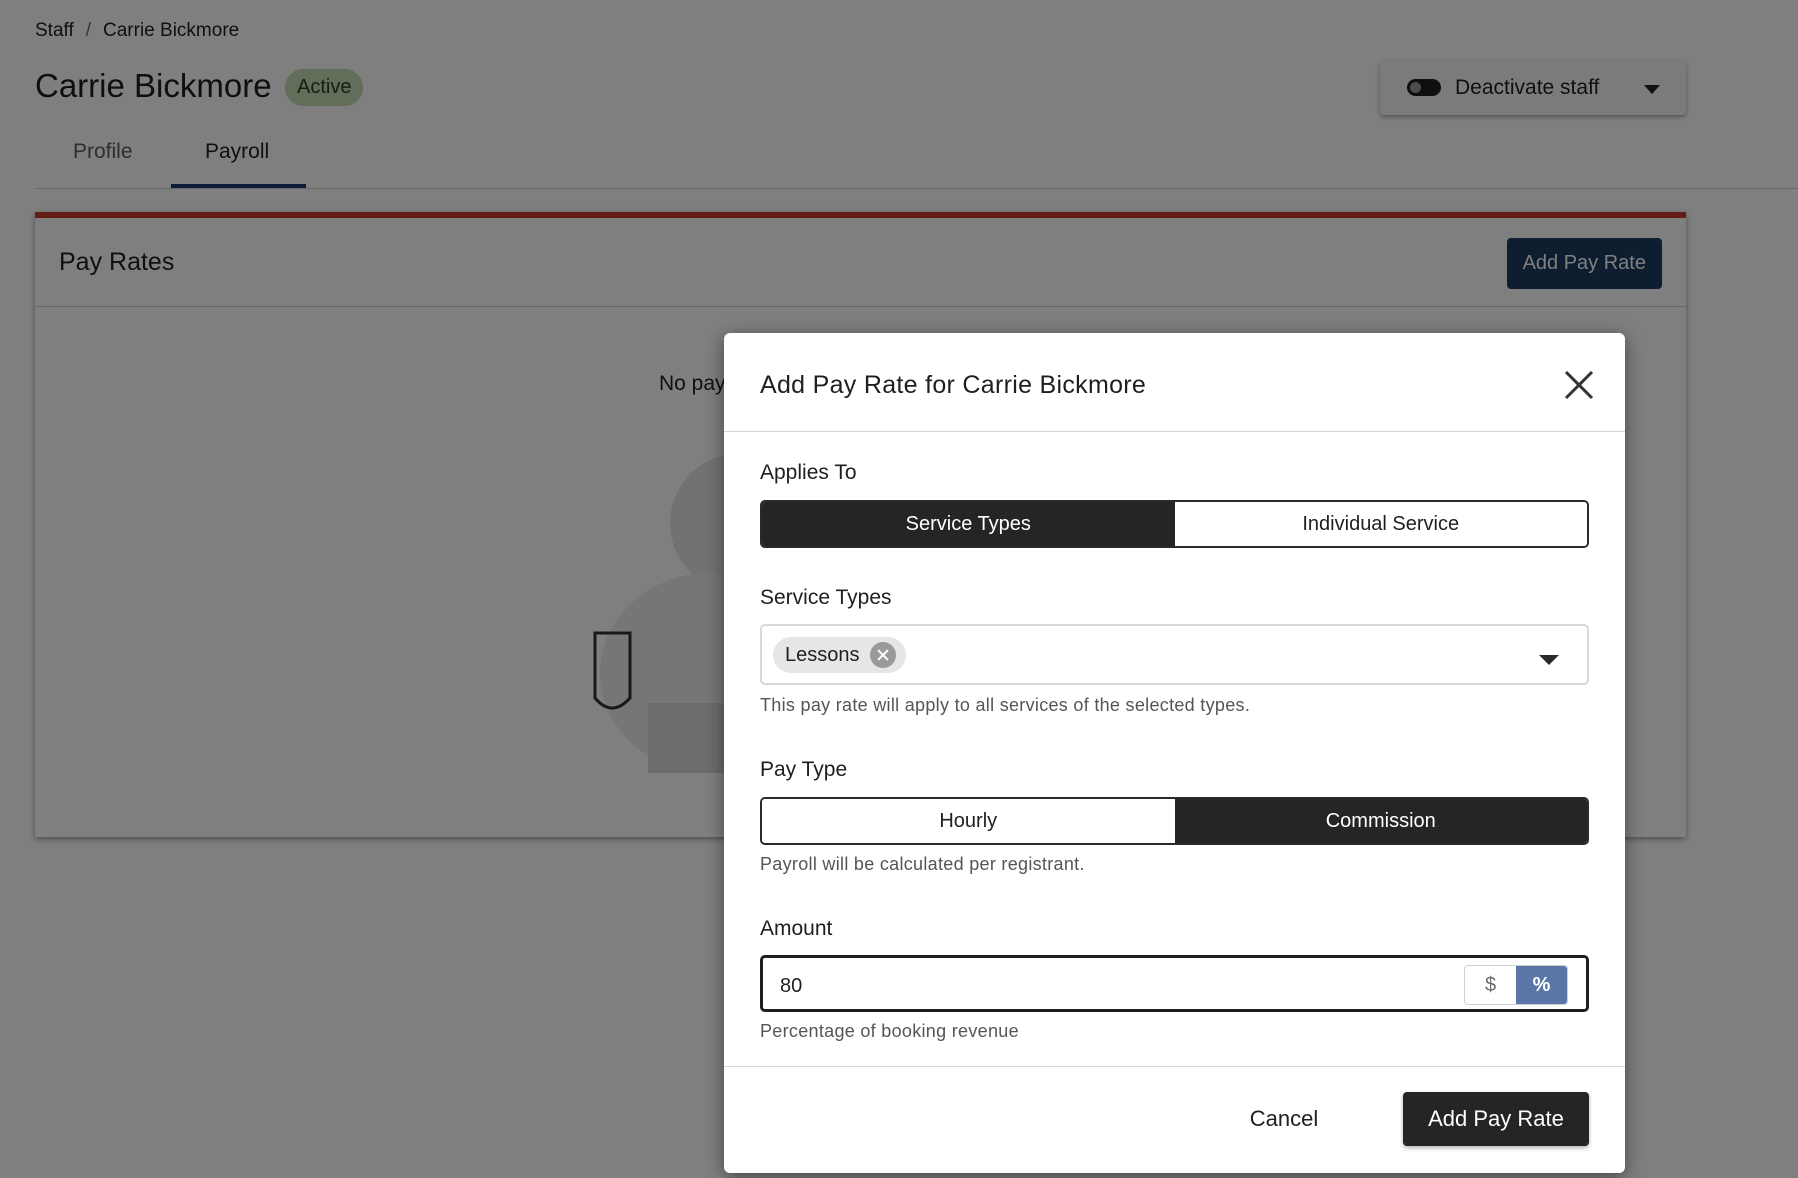  Describe the element at coordinates (822, 654) in the screenshot. I see `service-type-chip-label: Lessons` at that location.